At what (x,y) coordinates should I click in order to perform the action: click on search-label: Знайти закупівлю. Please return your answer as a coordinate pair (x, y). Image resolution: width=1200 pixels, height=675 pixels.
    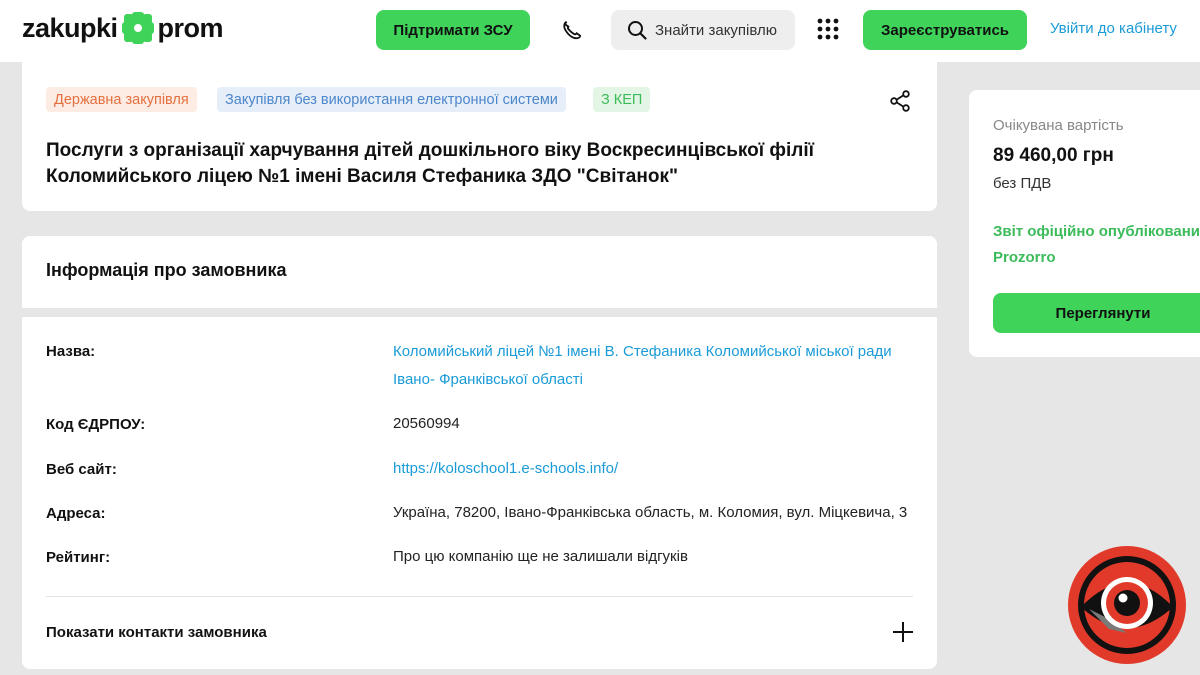
    Looking at the image, I should click on (716, 30).